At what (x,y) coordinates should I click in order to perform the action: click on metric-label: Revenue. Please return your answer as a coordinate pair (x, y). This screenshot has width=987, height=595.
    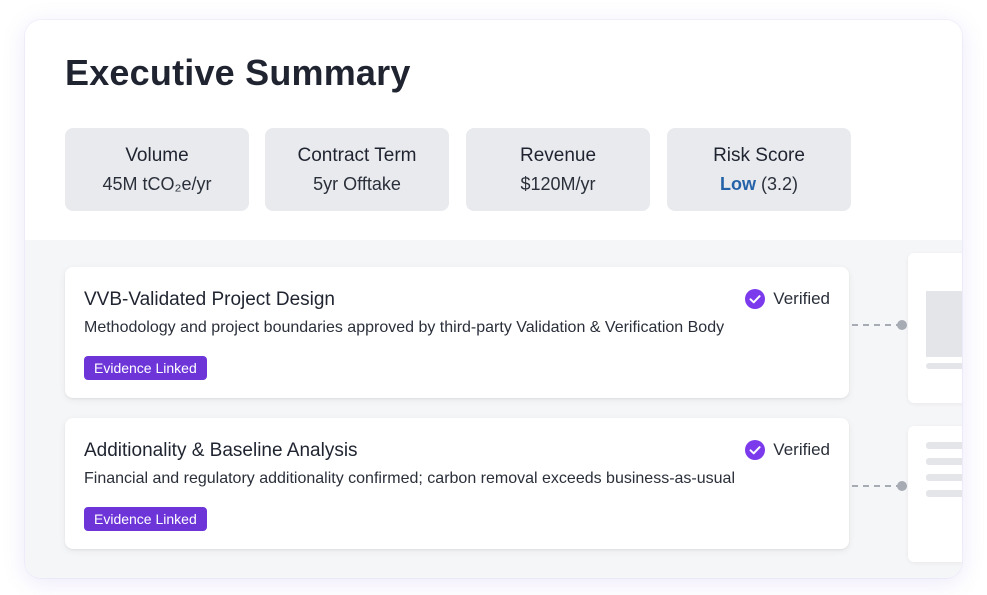
    Looking at the image, I should click on (558, 155).